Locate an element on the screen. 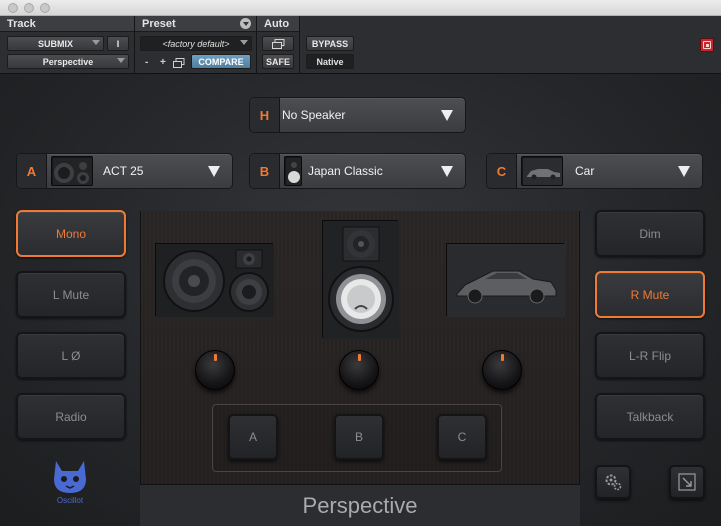 This screenshot has height=526, width=721. resize-button is located at coordinates (687, 482).